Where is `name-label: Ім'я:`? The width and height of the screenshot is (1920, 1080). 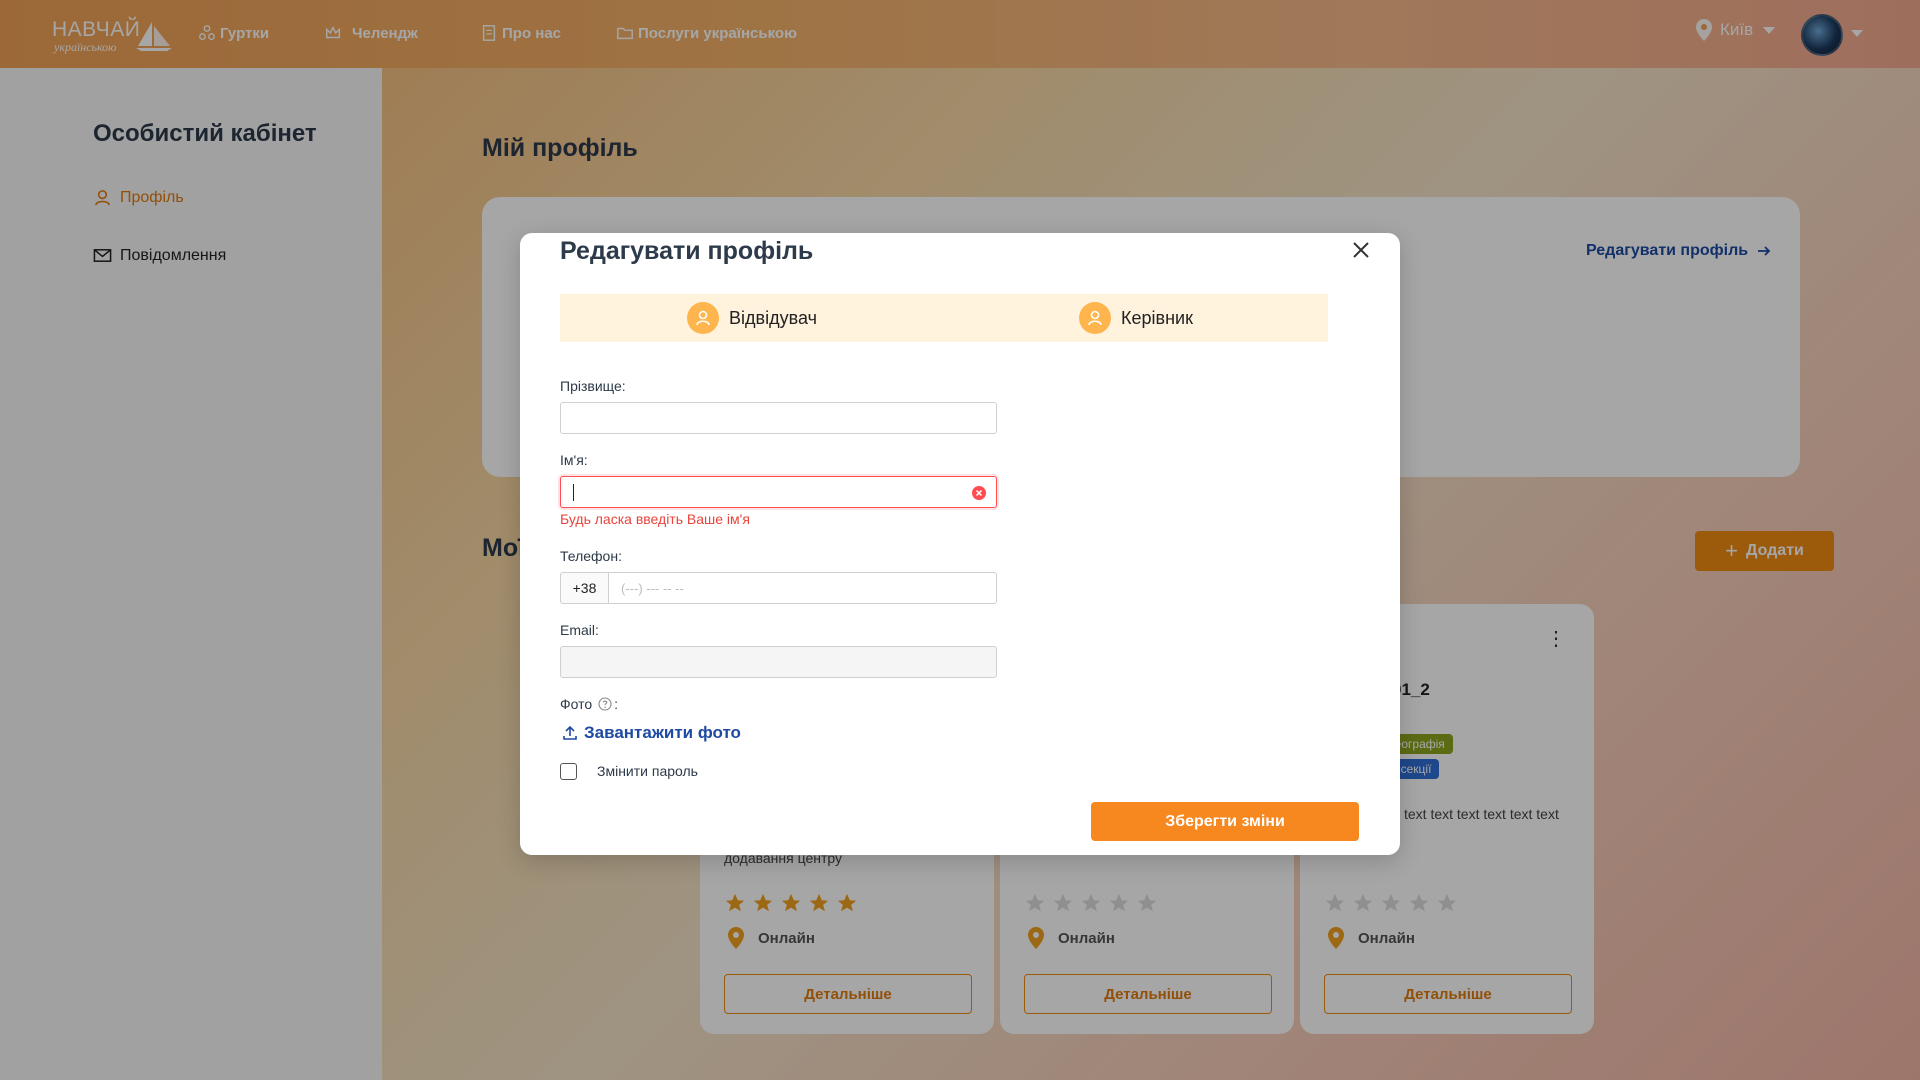
name-label: Ім'я: is located at coordinates (574, 460).